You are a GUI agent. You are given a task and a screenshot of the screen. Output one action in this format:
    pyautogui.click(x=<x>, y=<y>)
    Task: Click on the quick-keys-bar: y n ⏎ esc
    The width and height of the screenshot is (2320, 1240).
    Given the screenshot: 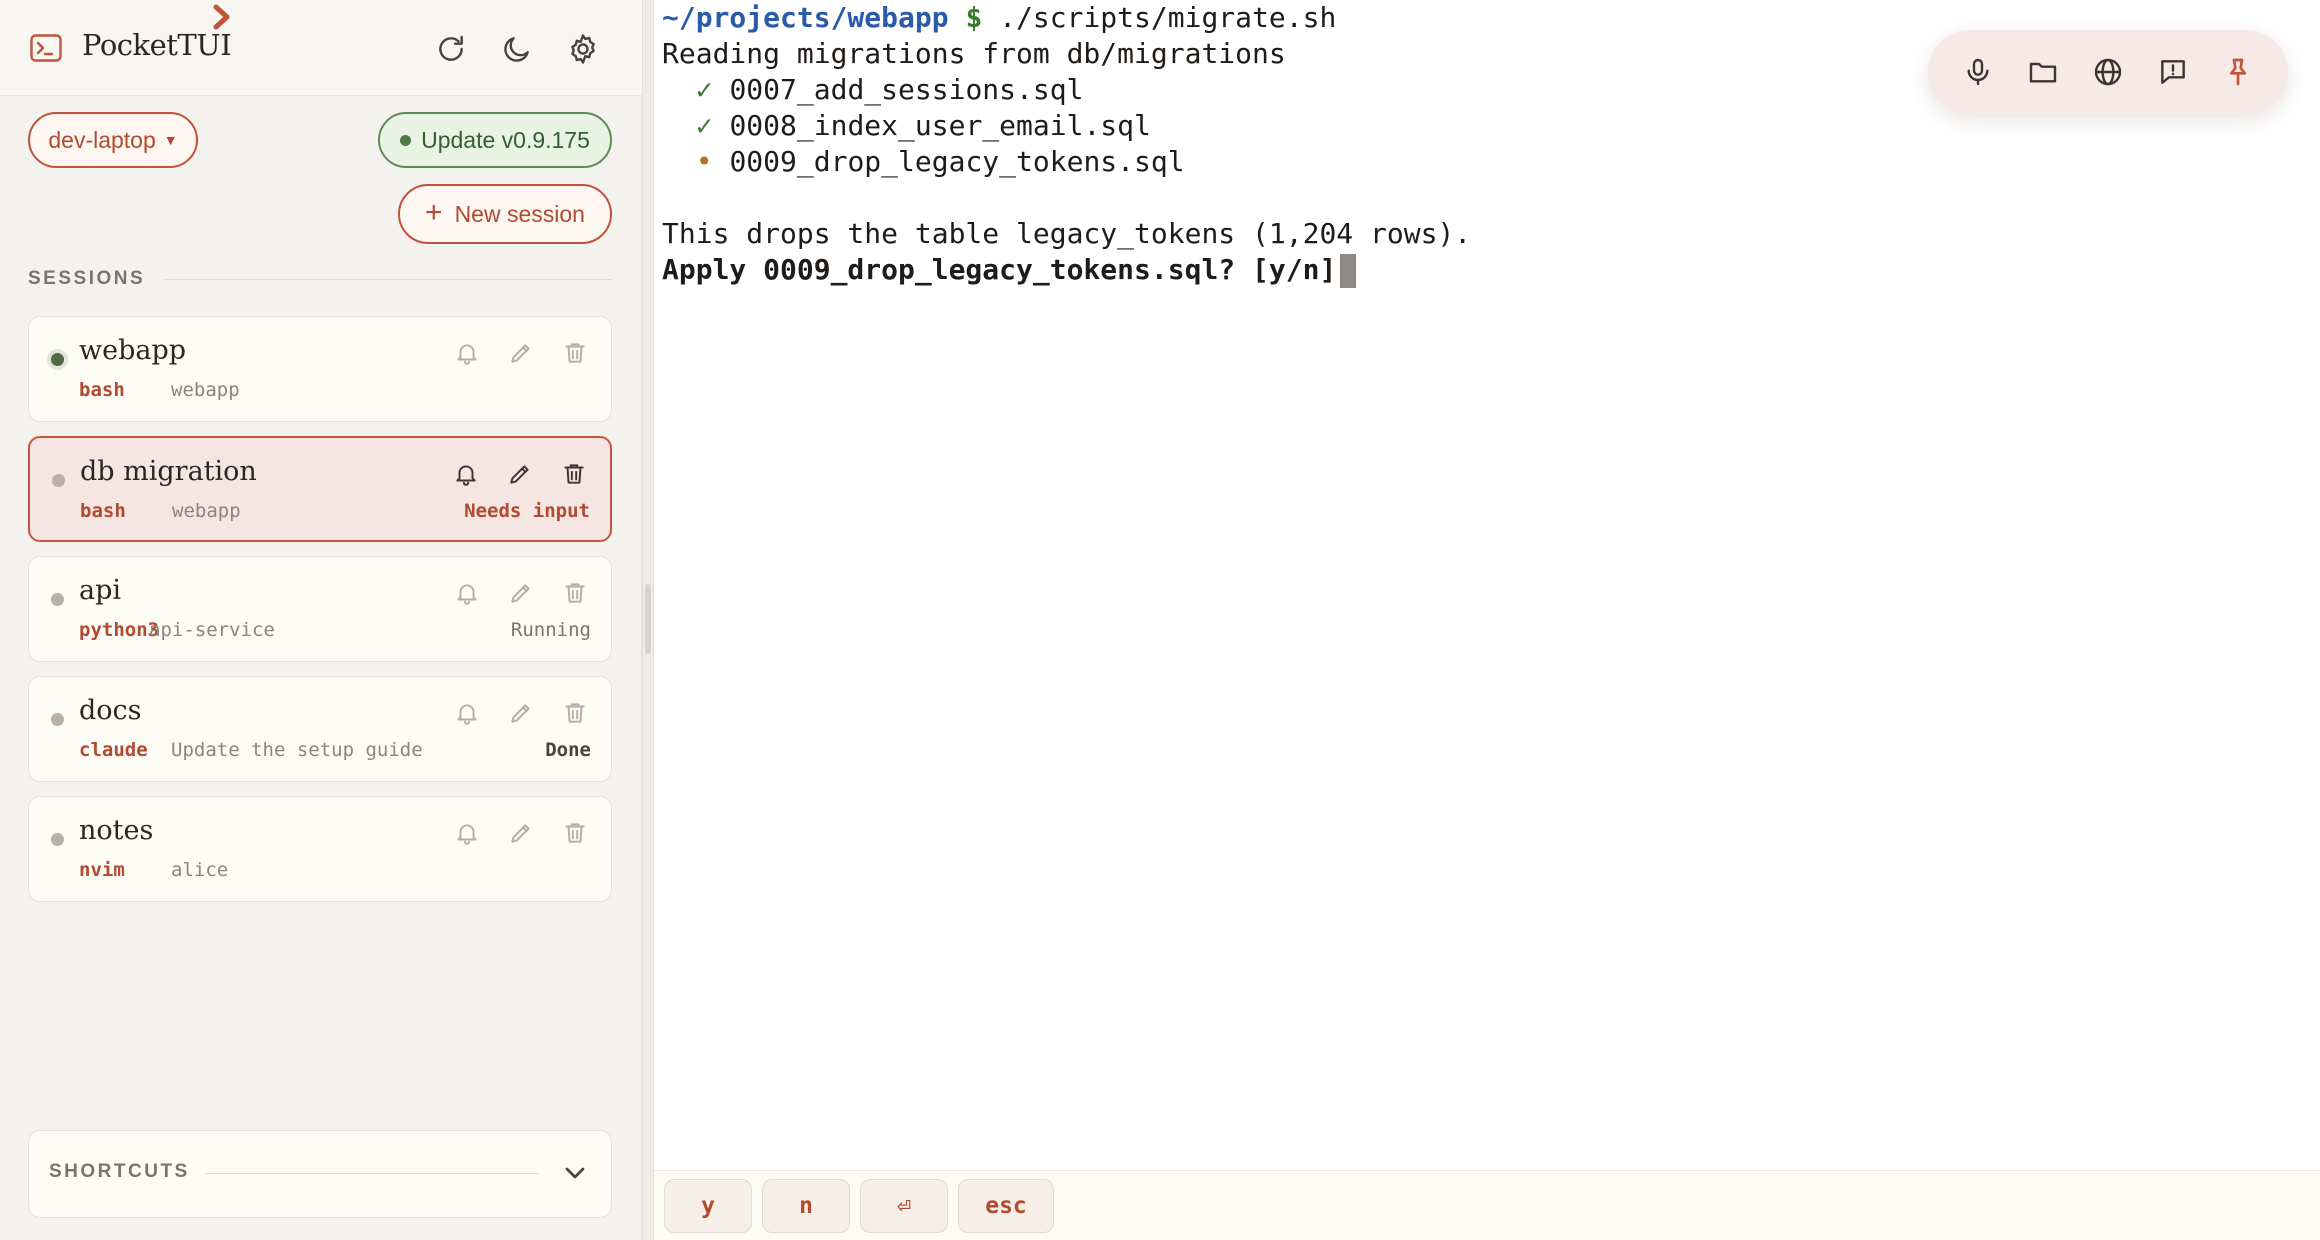 What is the action you would take?
    pyautogui.click(x=1487, y=1205)
    